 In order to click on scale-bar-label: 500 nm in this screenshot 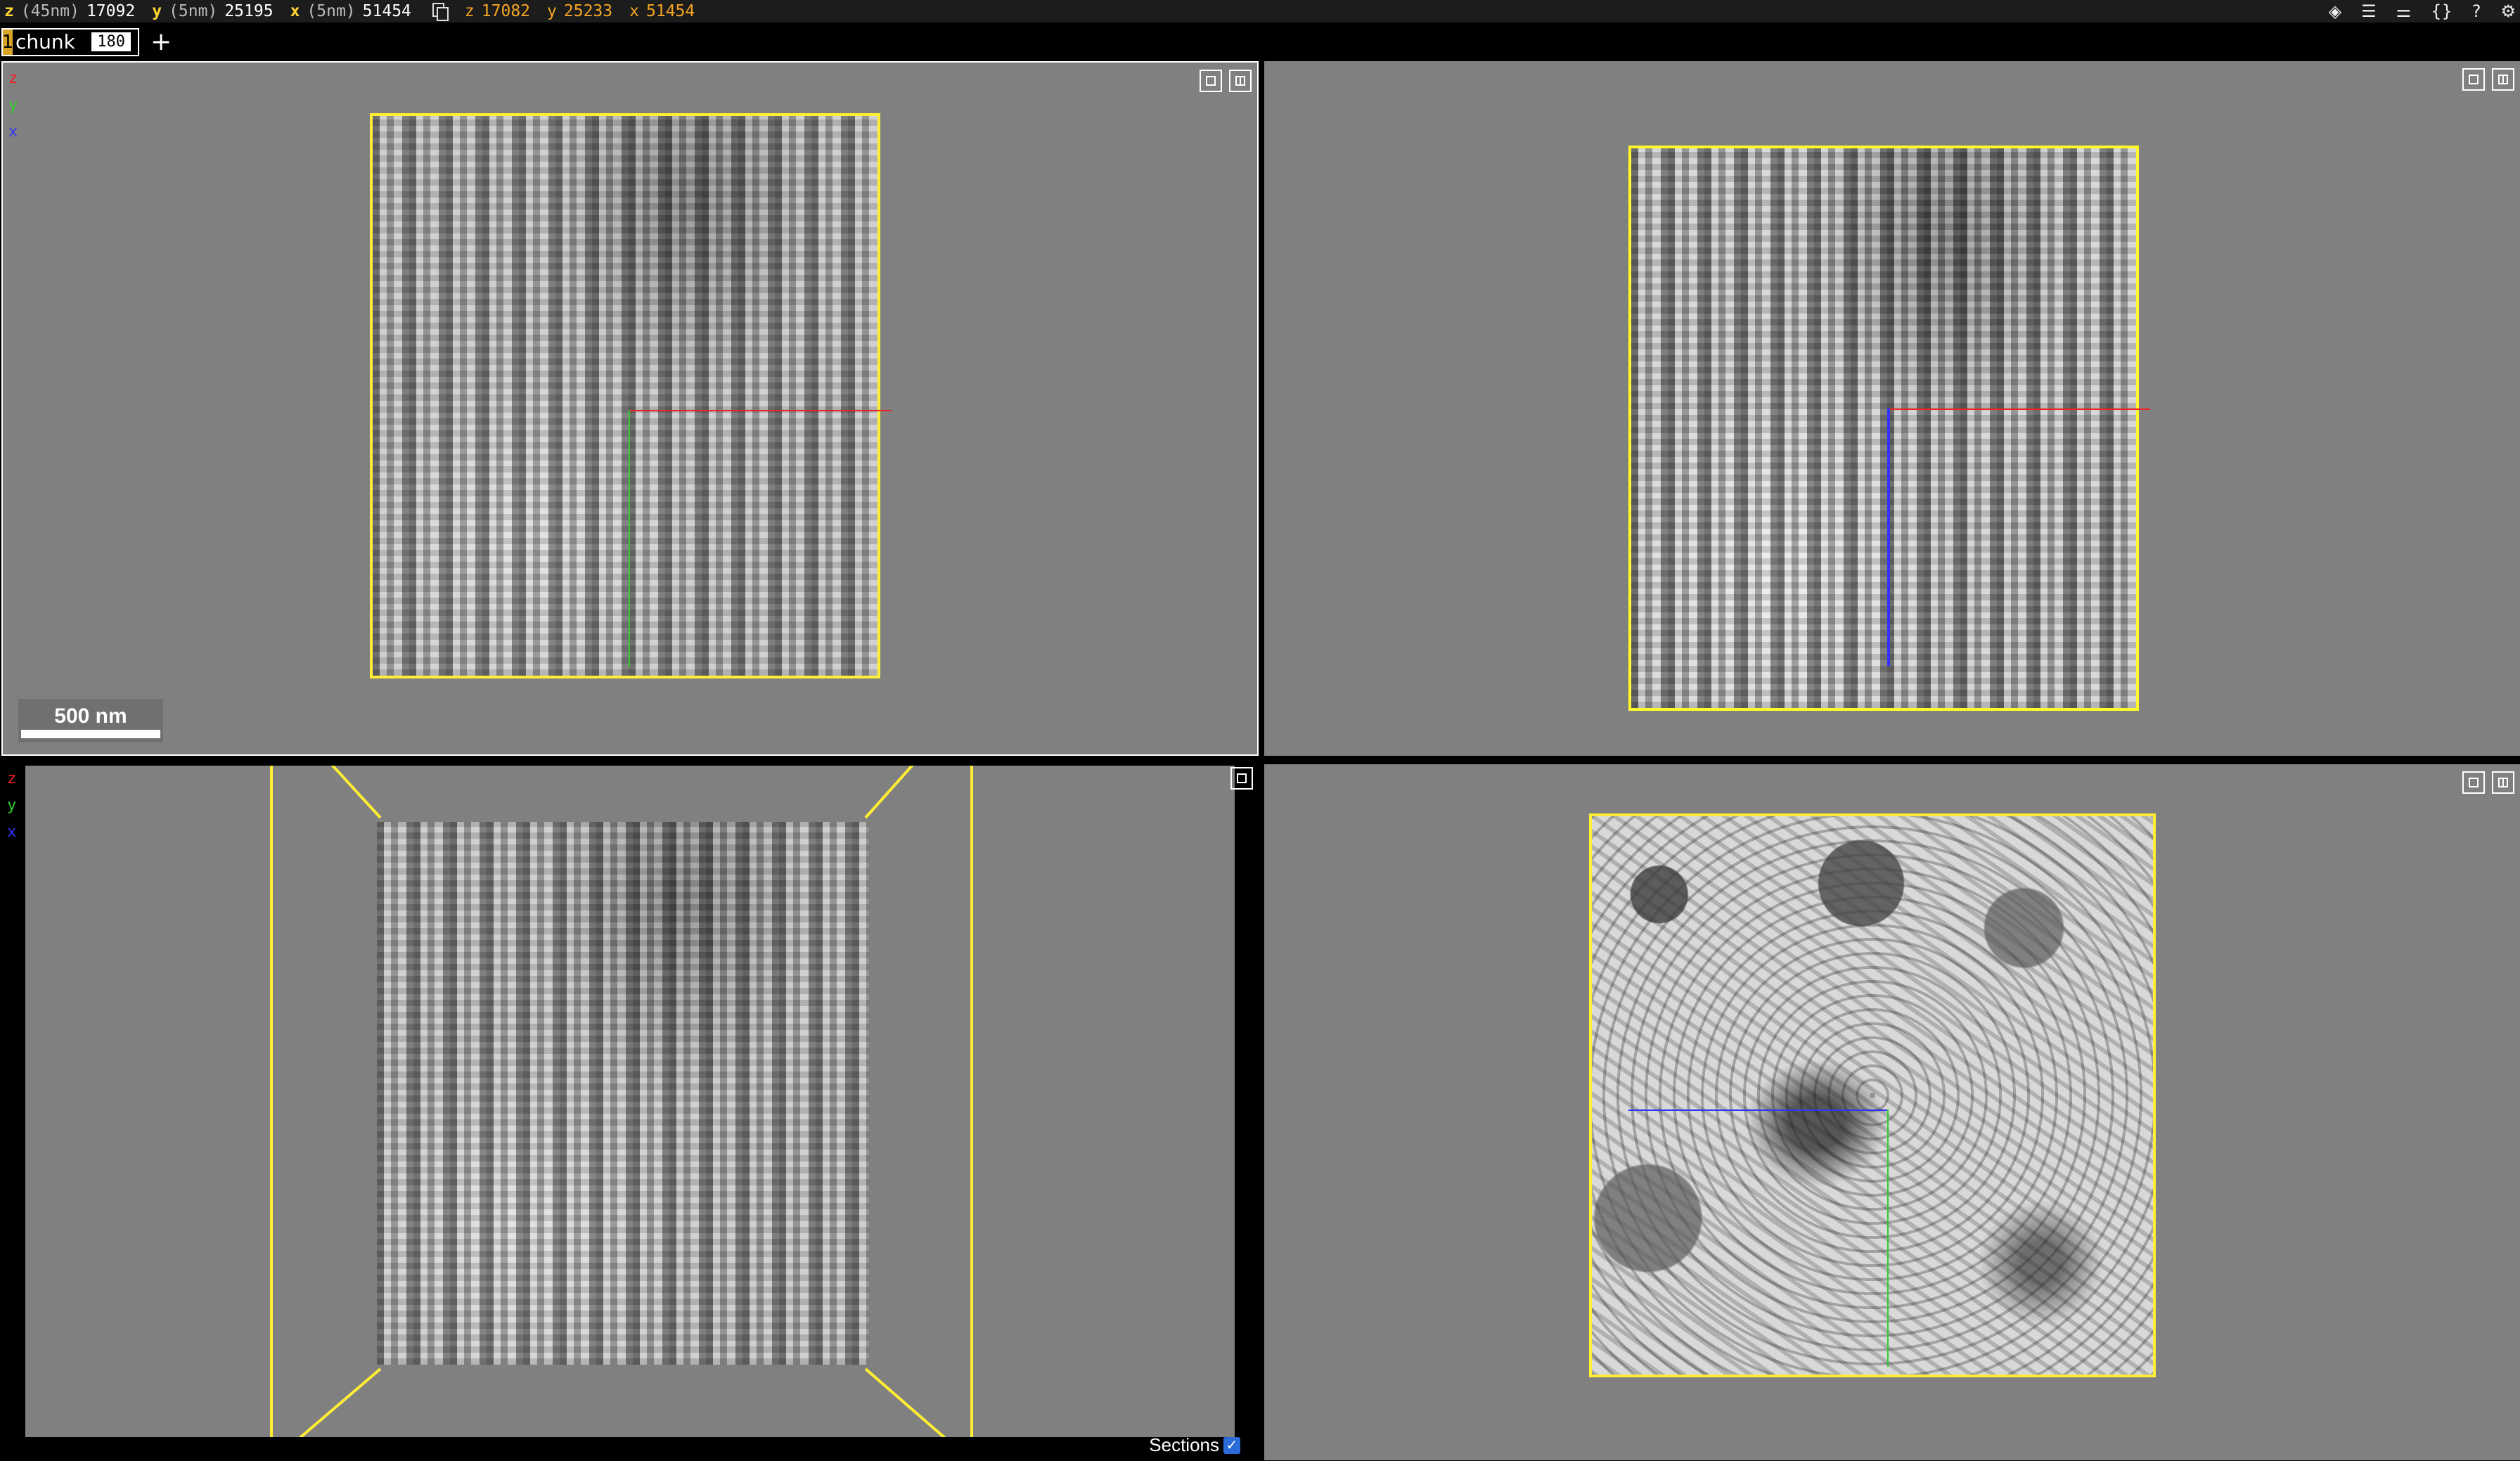, I will do `click(90, 716)`.